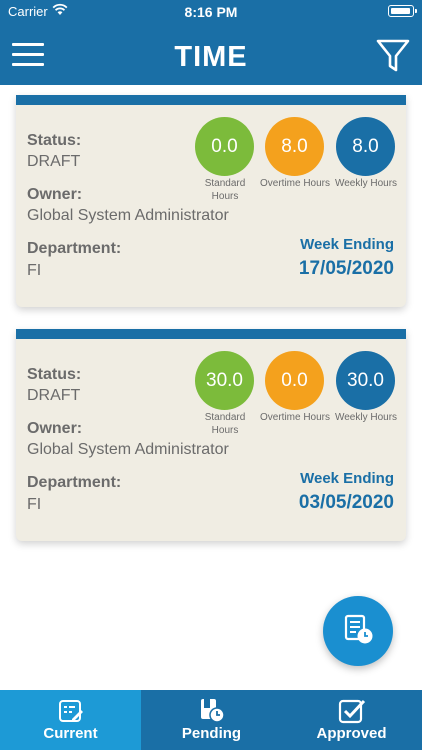 Image resolution: width=422 pixels, height=750 pixels. I want to click on app-header: TIME, so click(211, 54).